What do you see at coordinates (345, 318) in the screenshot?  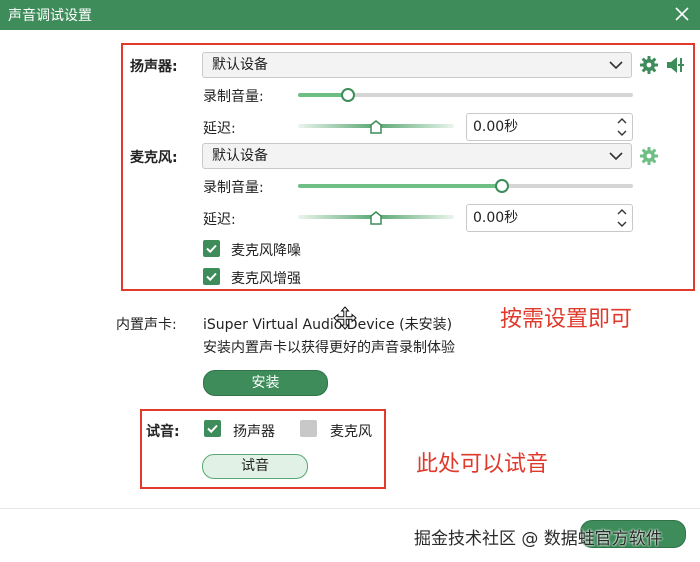 I see `move-cursor-icon` at bounding box center [345, 318].